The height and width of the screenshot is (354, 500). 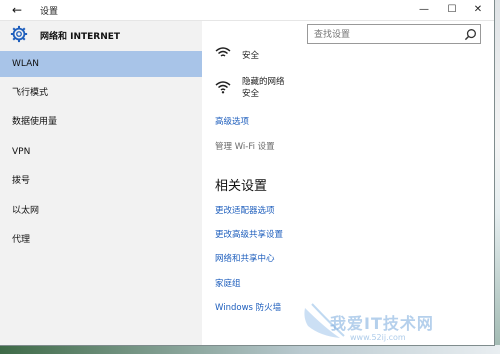 What do you see at coordinates (424, 10) in the screenshot?
I see `minimize-button: —` at bounding box center [424, 10].